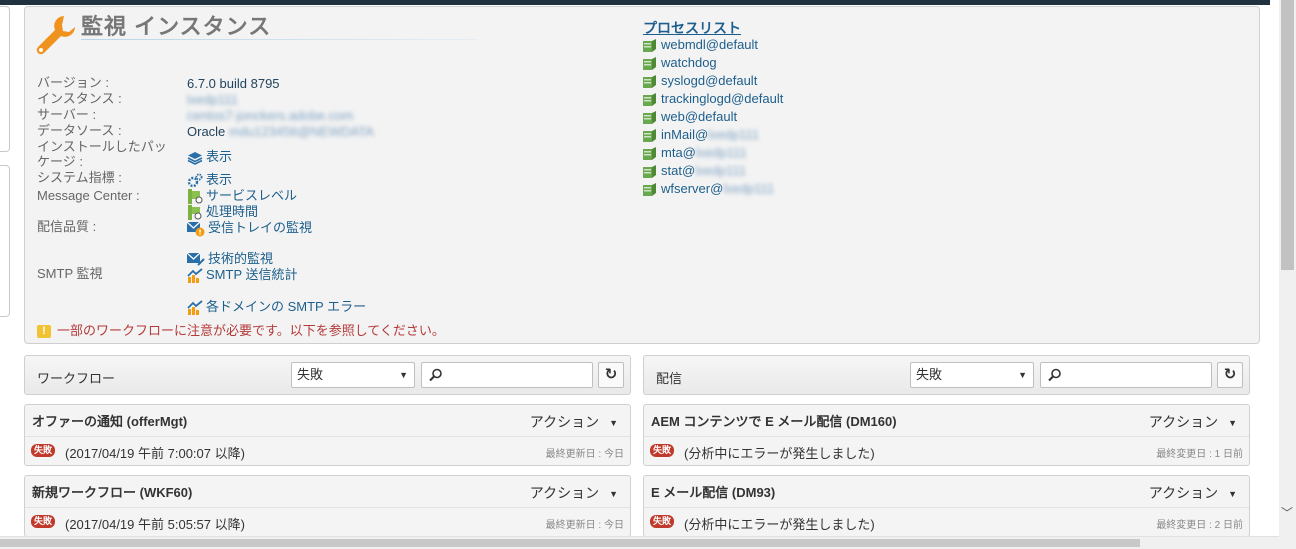  I want to click on chevron-down-icon: ▼, so click(403, 375).